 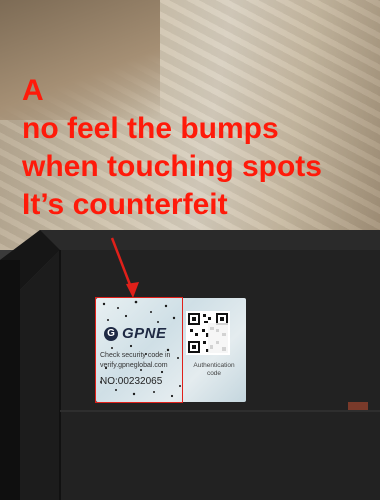 I want to click on caption-line-4: It’s counterfeit, so click(x=125, y=204).